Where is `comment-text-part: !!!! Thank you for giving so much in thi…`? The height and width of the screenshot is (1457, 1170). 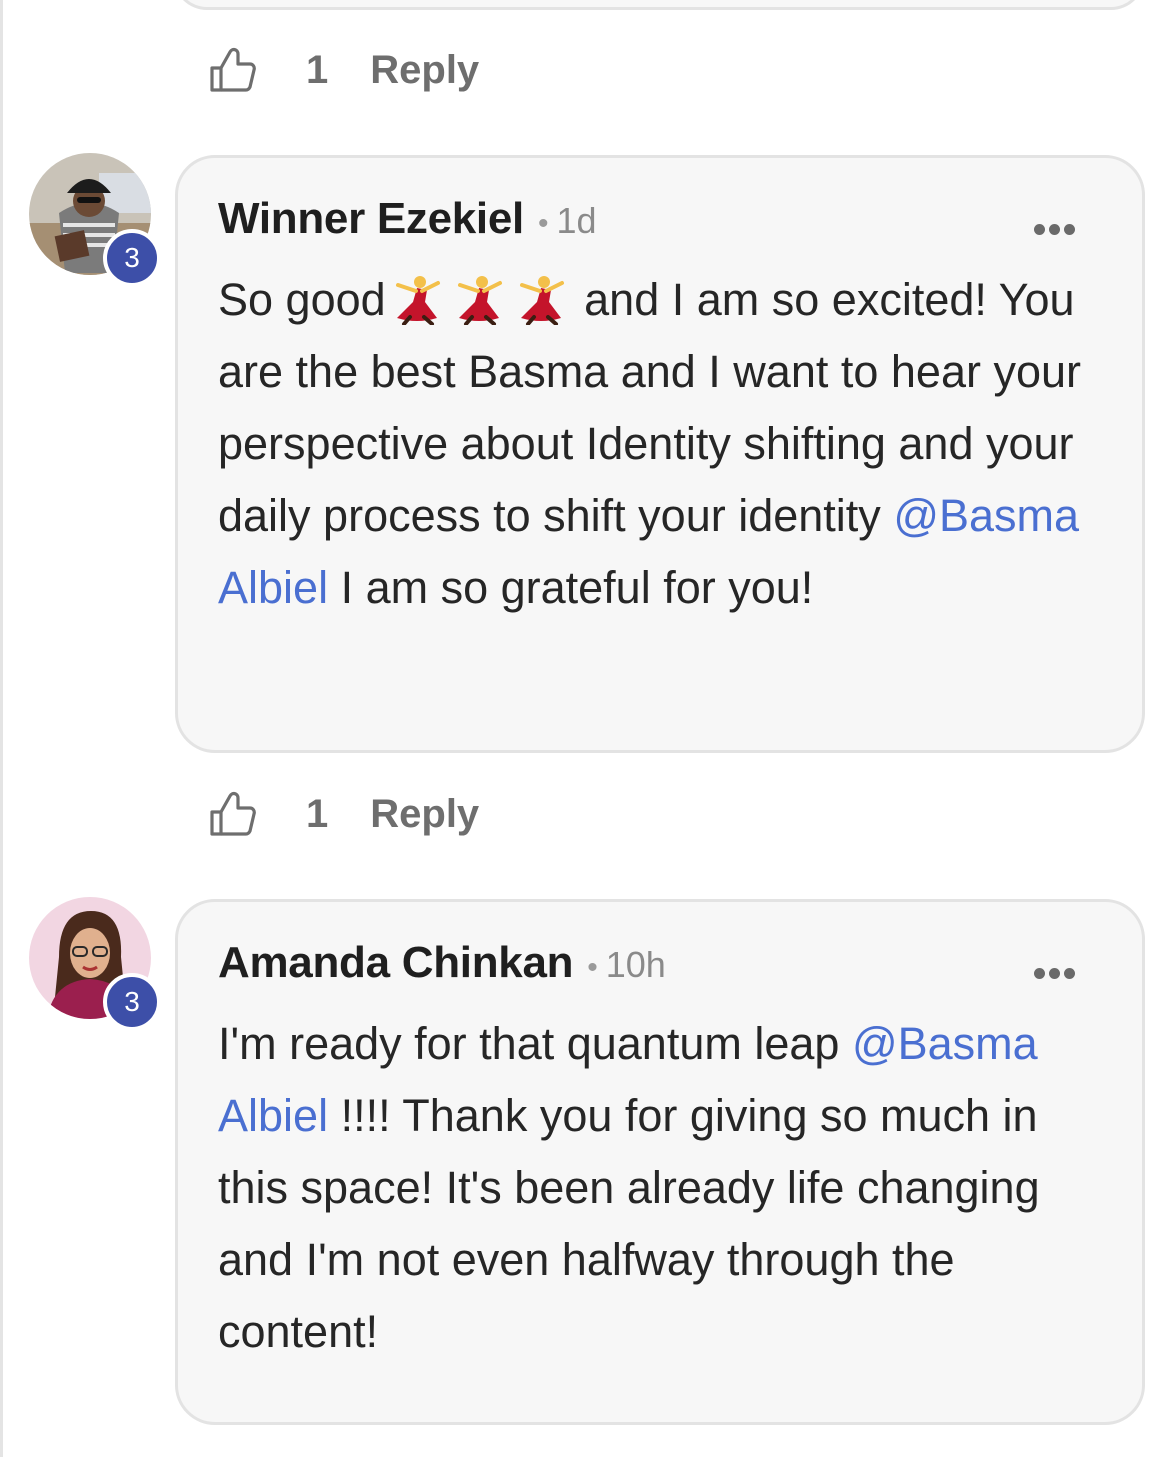 comment-text-part: !!!! Thank you for giving so much in thi… is located at coordinates (629, 1223).